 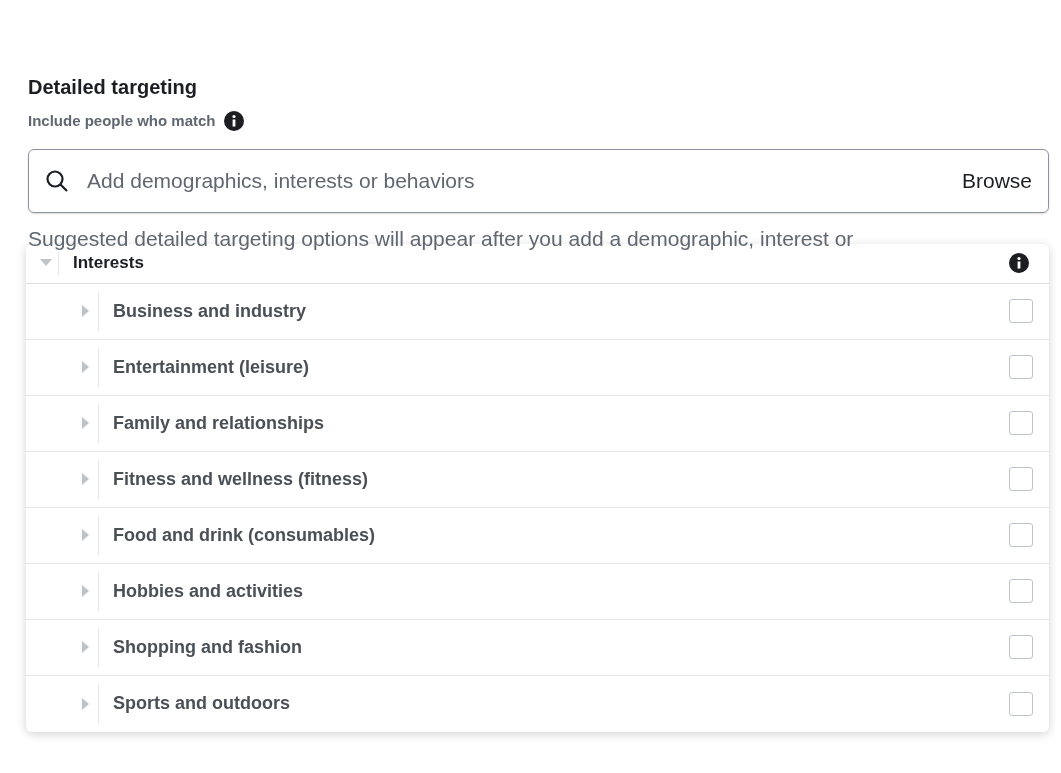 I want to click on hint-text: Suggested detailed targeting options will appear after you add a demographic, interest or, so click(x=441, y=238).